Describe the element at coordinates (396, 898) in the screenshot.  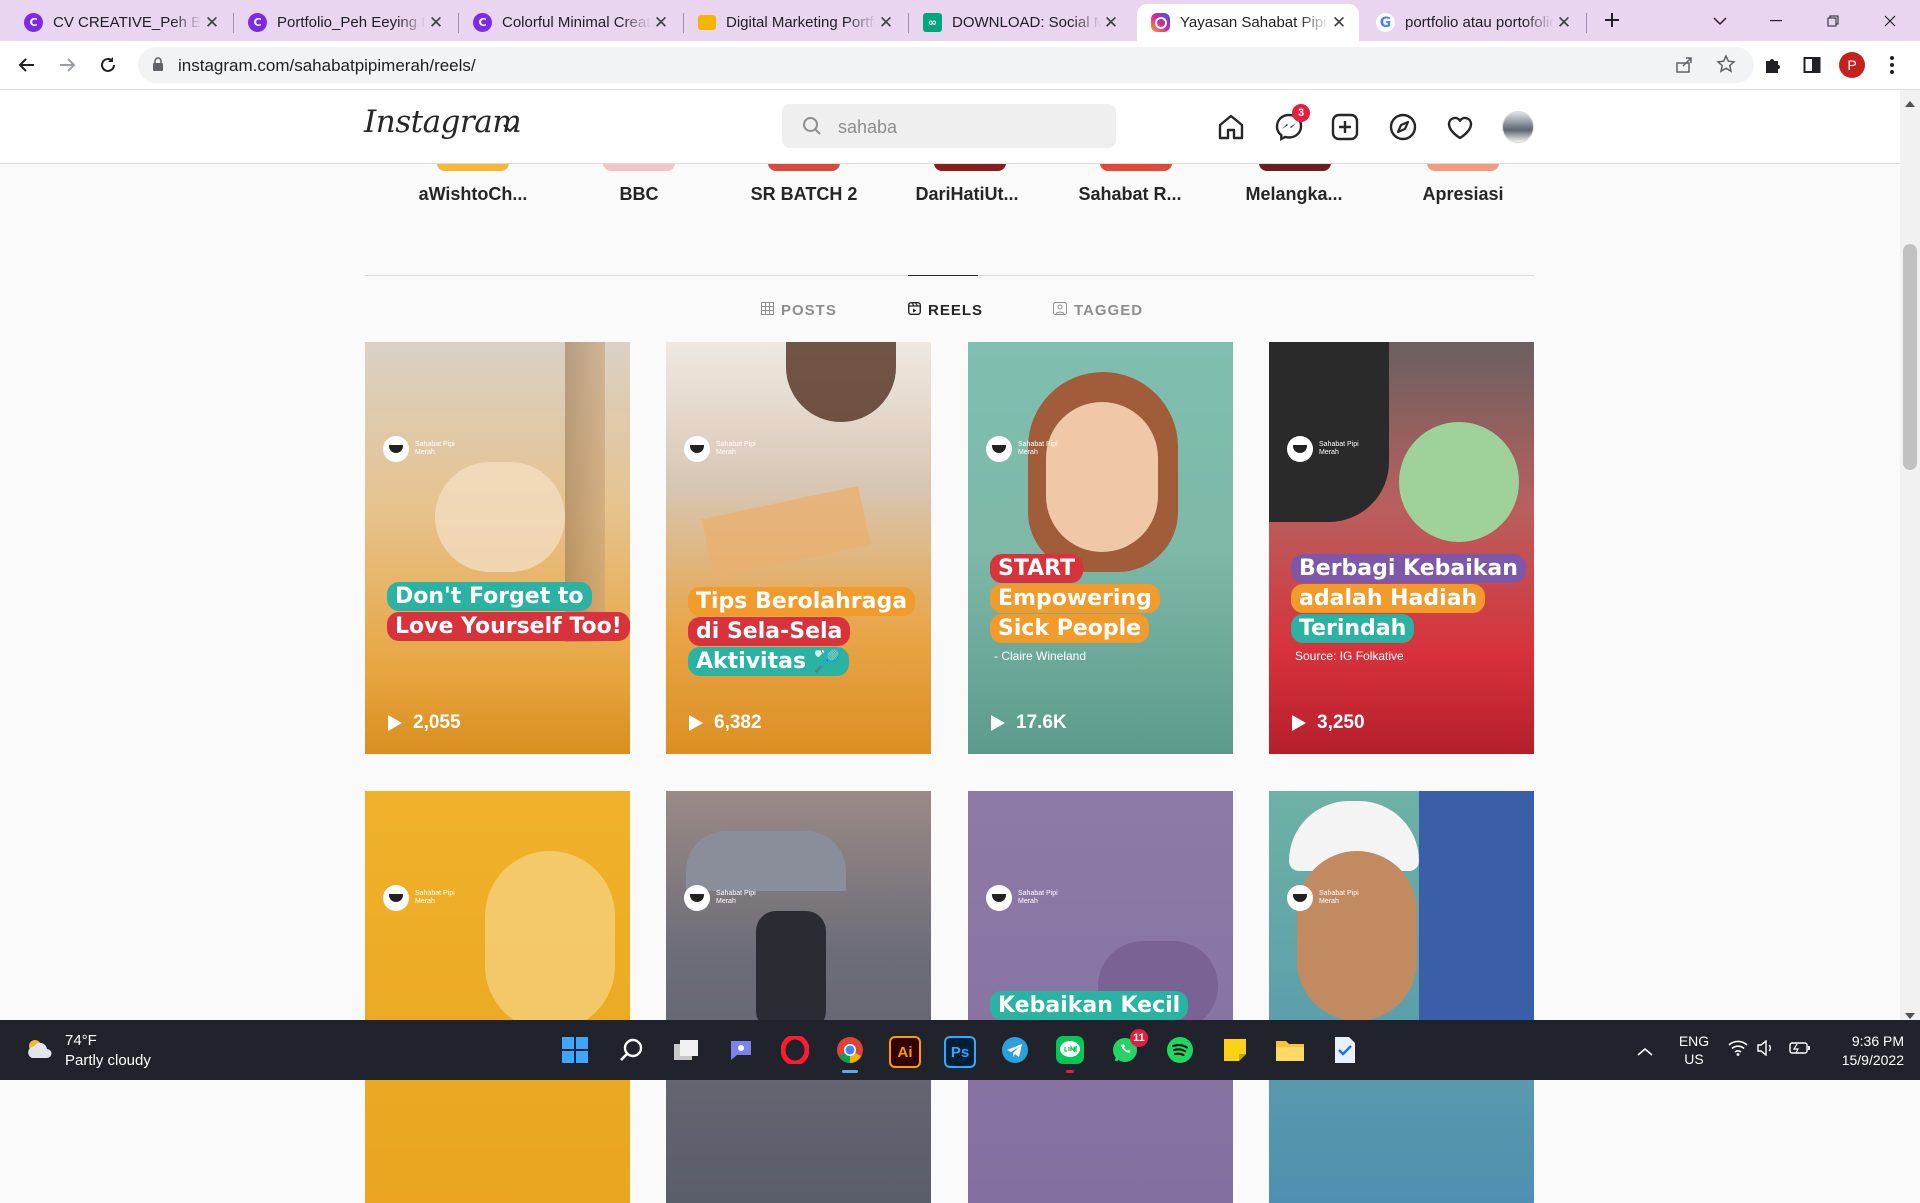
I see `brand-logo-icon` at that location.